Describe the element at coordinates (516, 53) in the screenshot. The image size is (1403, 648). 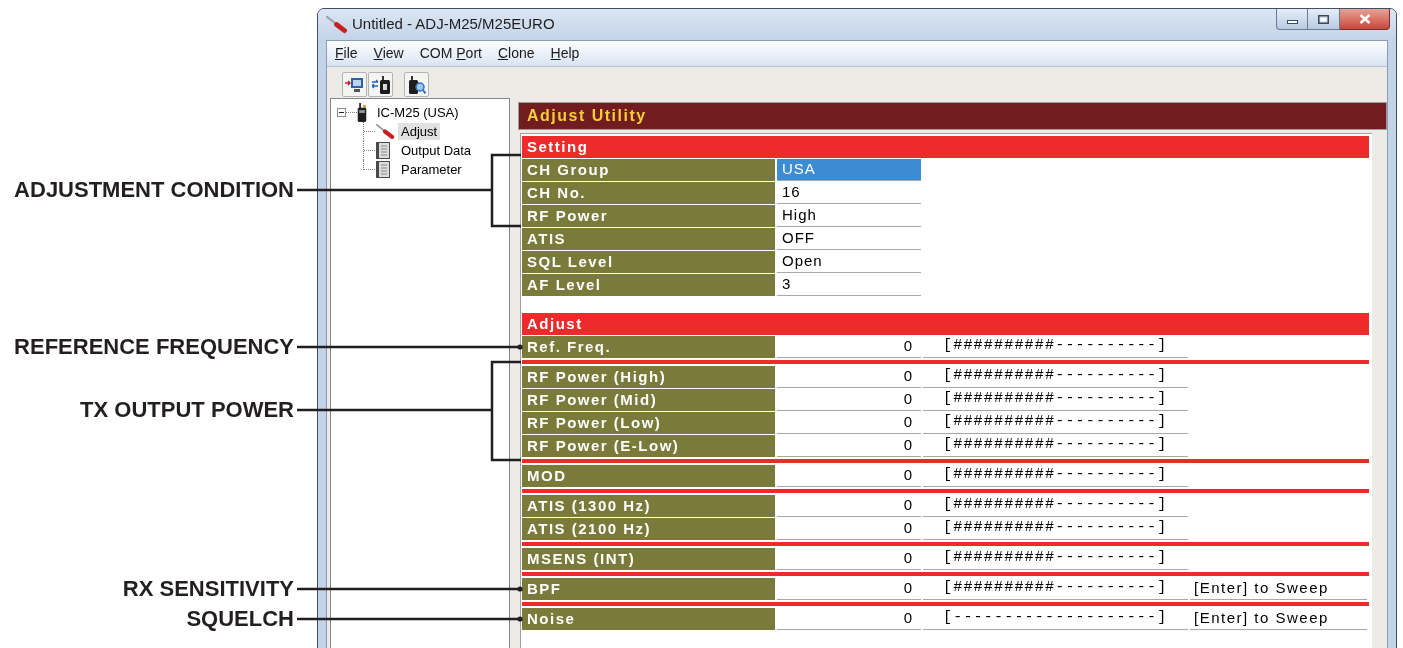
I see `menu-item: Clone` at that location.